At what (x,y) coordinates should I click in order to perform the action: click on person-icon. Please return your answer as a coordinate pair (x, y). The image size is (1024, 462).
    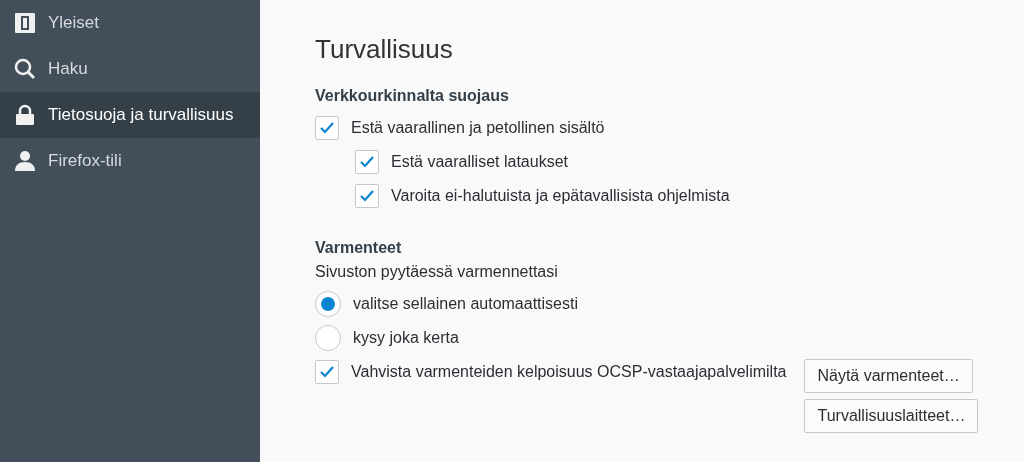
    Looking at the image, I should click on (25, 161).